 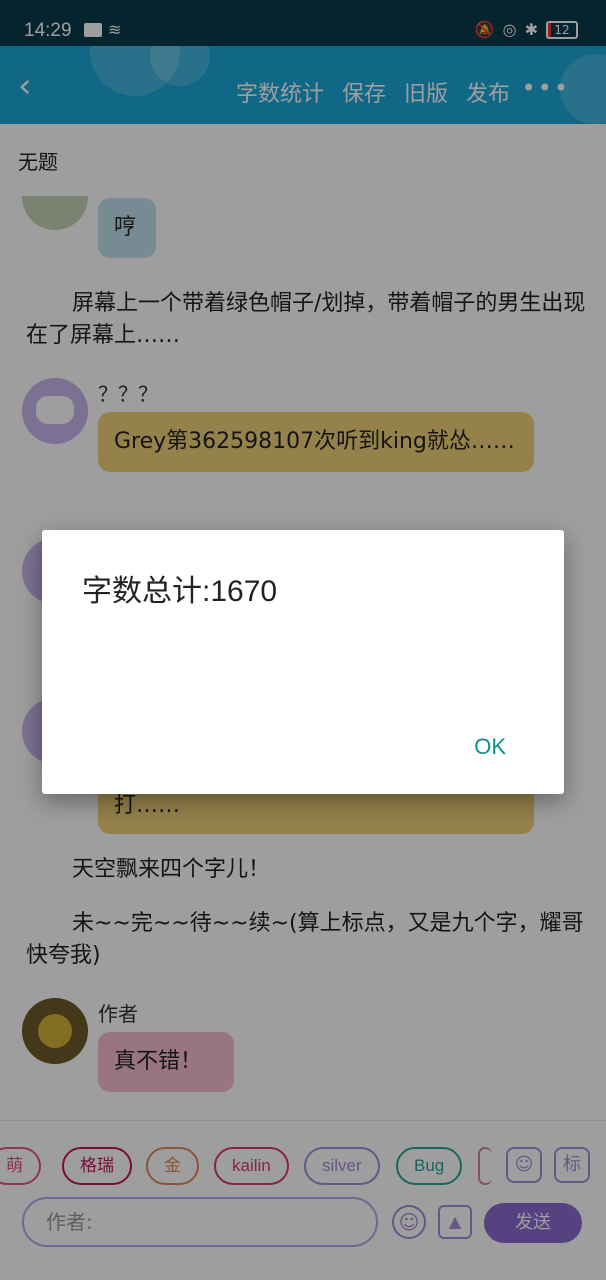 I want to click on ok-button: OK, so click(x=490, y=747).